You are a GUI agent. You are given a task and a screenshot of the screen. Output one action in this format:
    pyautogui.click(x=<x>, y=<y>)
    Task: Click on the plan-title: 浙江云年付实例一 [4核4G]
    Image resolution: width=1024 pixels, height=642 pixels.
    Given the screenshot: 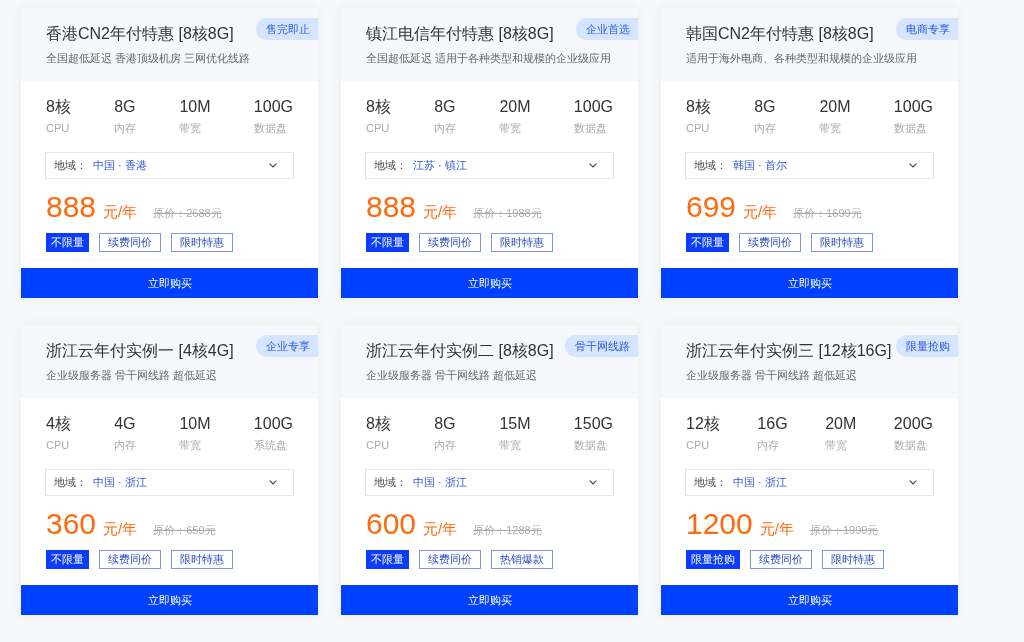 What is the action you would take?
    pyautogui.click(x=140, y=351)
    